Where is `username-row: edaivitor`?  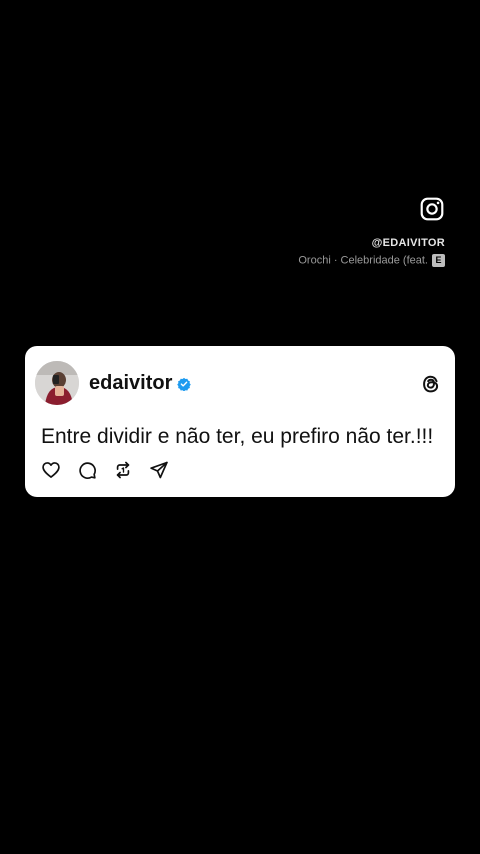
username-row: edaivitor is located at coordinates (140, 383).